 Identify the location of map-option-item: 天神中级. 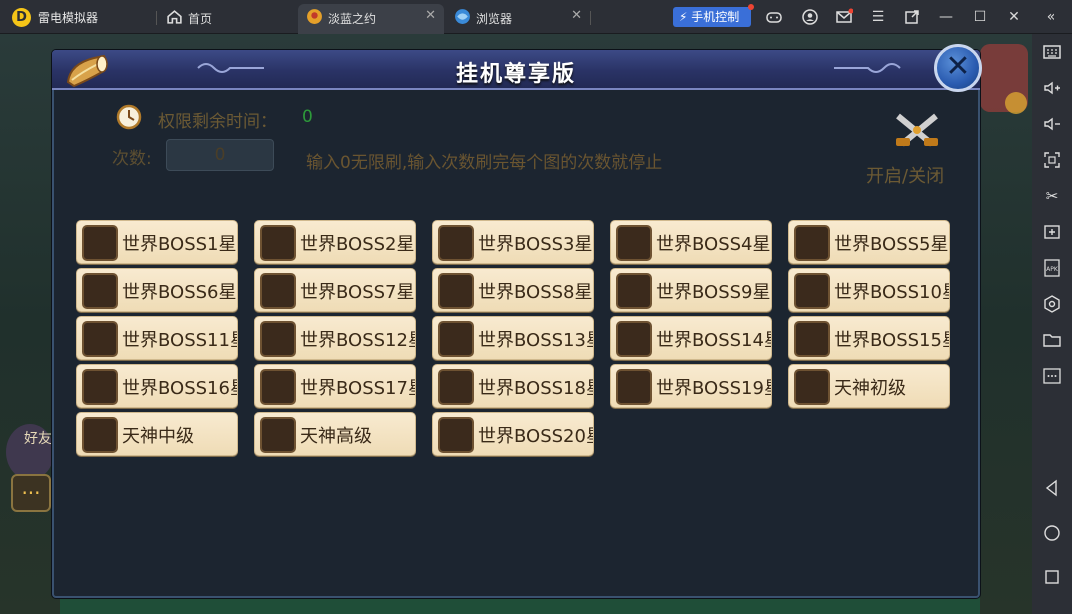
(157, 434).